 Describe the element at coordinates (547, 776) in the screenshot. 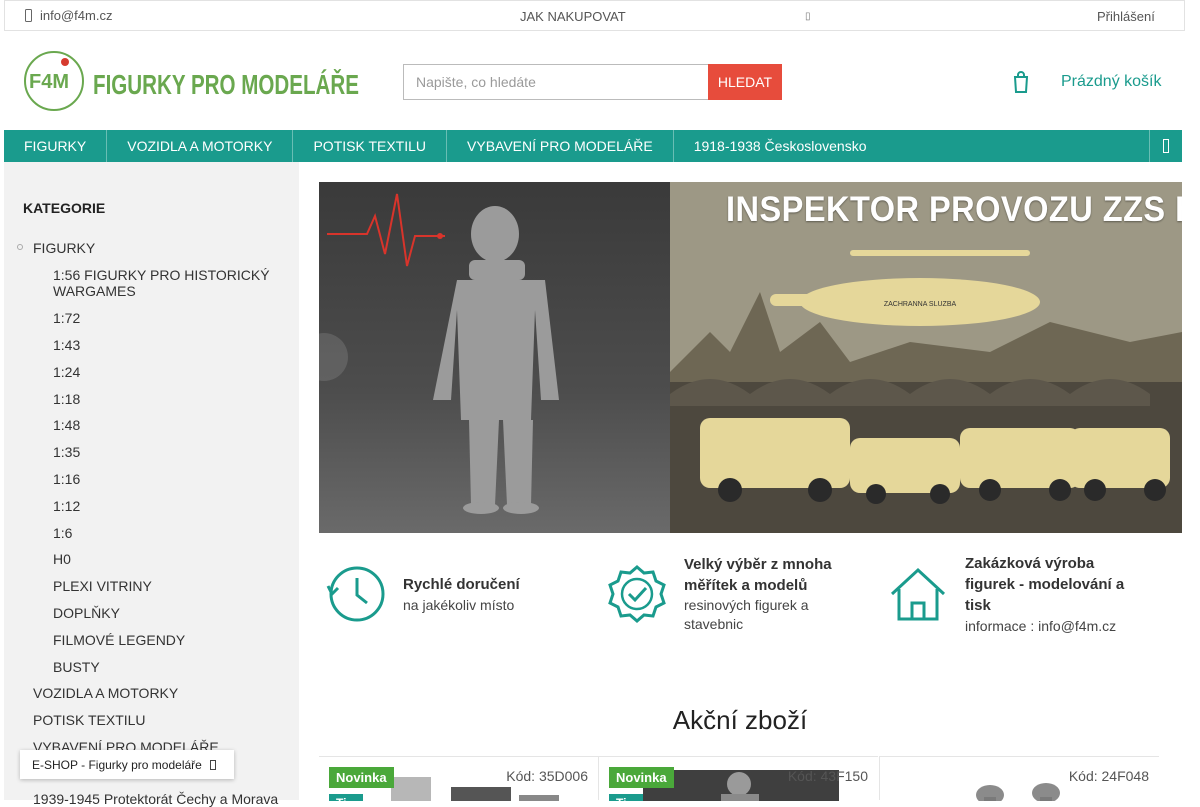

I see `product-code: Kód: 35D006` at that location.